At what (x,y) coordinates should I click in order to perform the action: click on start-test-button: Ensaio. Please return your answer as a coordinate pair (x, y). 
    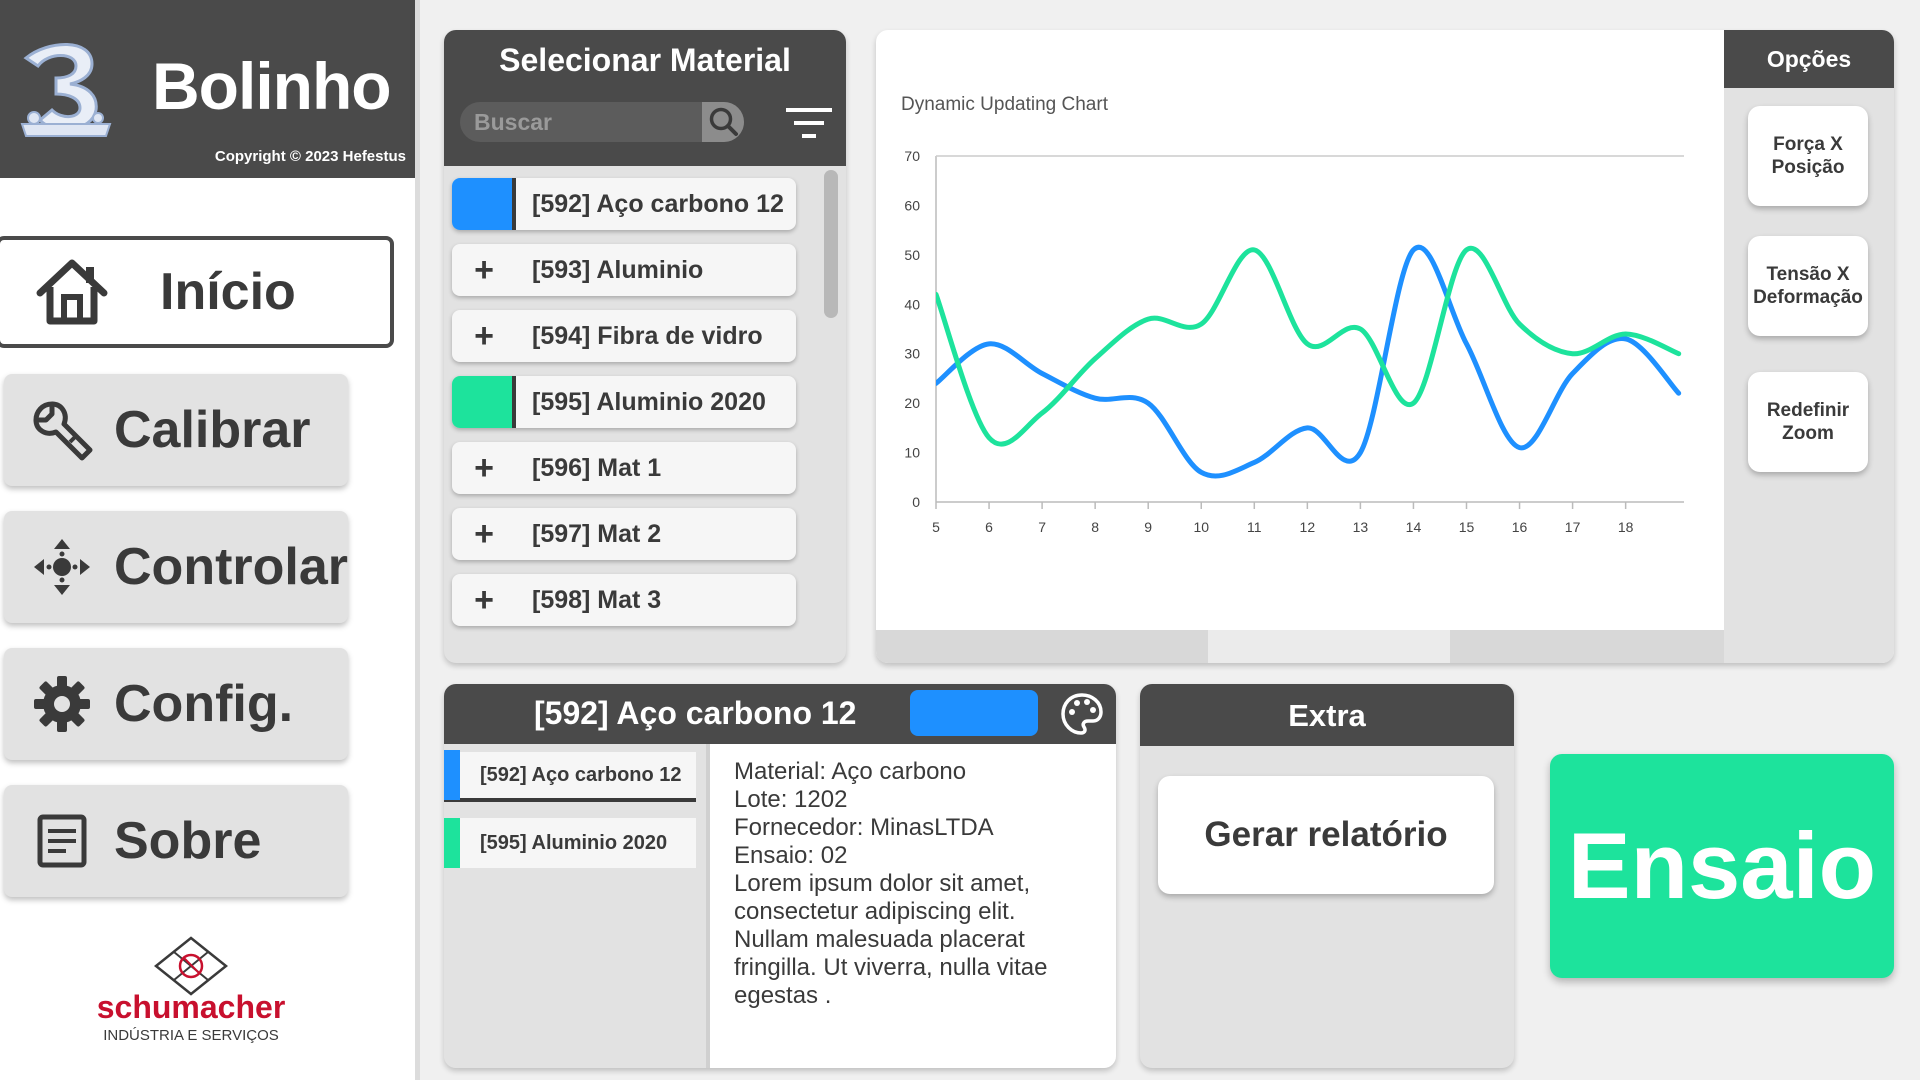
    Looking at the image, I should click on (1722, 866).